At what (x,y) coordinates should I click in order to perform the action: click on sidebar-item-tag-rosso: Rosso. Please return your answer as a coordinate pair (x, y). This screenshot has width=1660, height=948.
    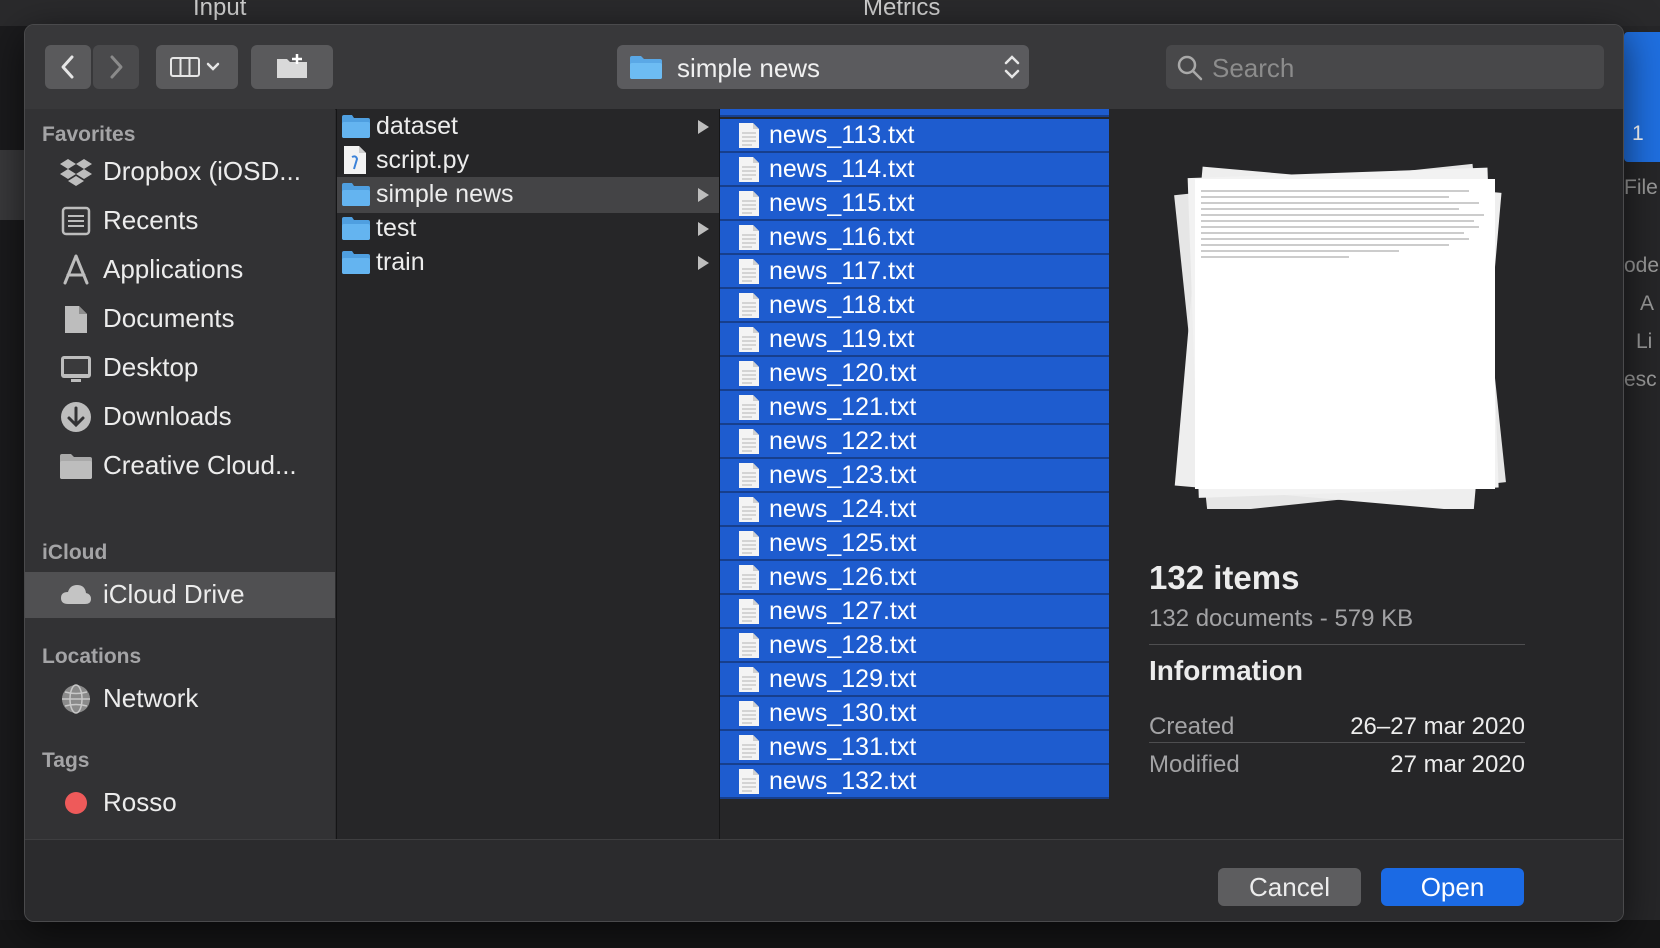
    Looking at the image, I should click on (180, 803).